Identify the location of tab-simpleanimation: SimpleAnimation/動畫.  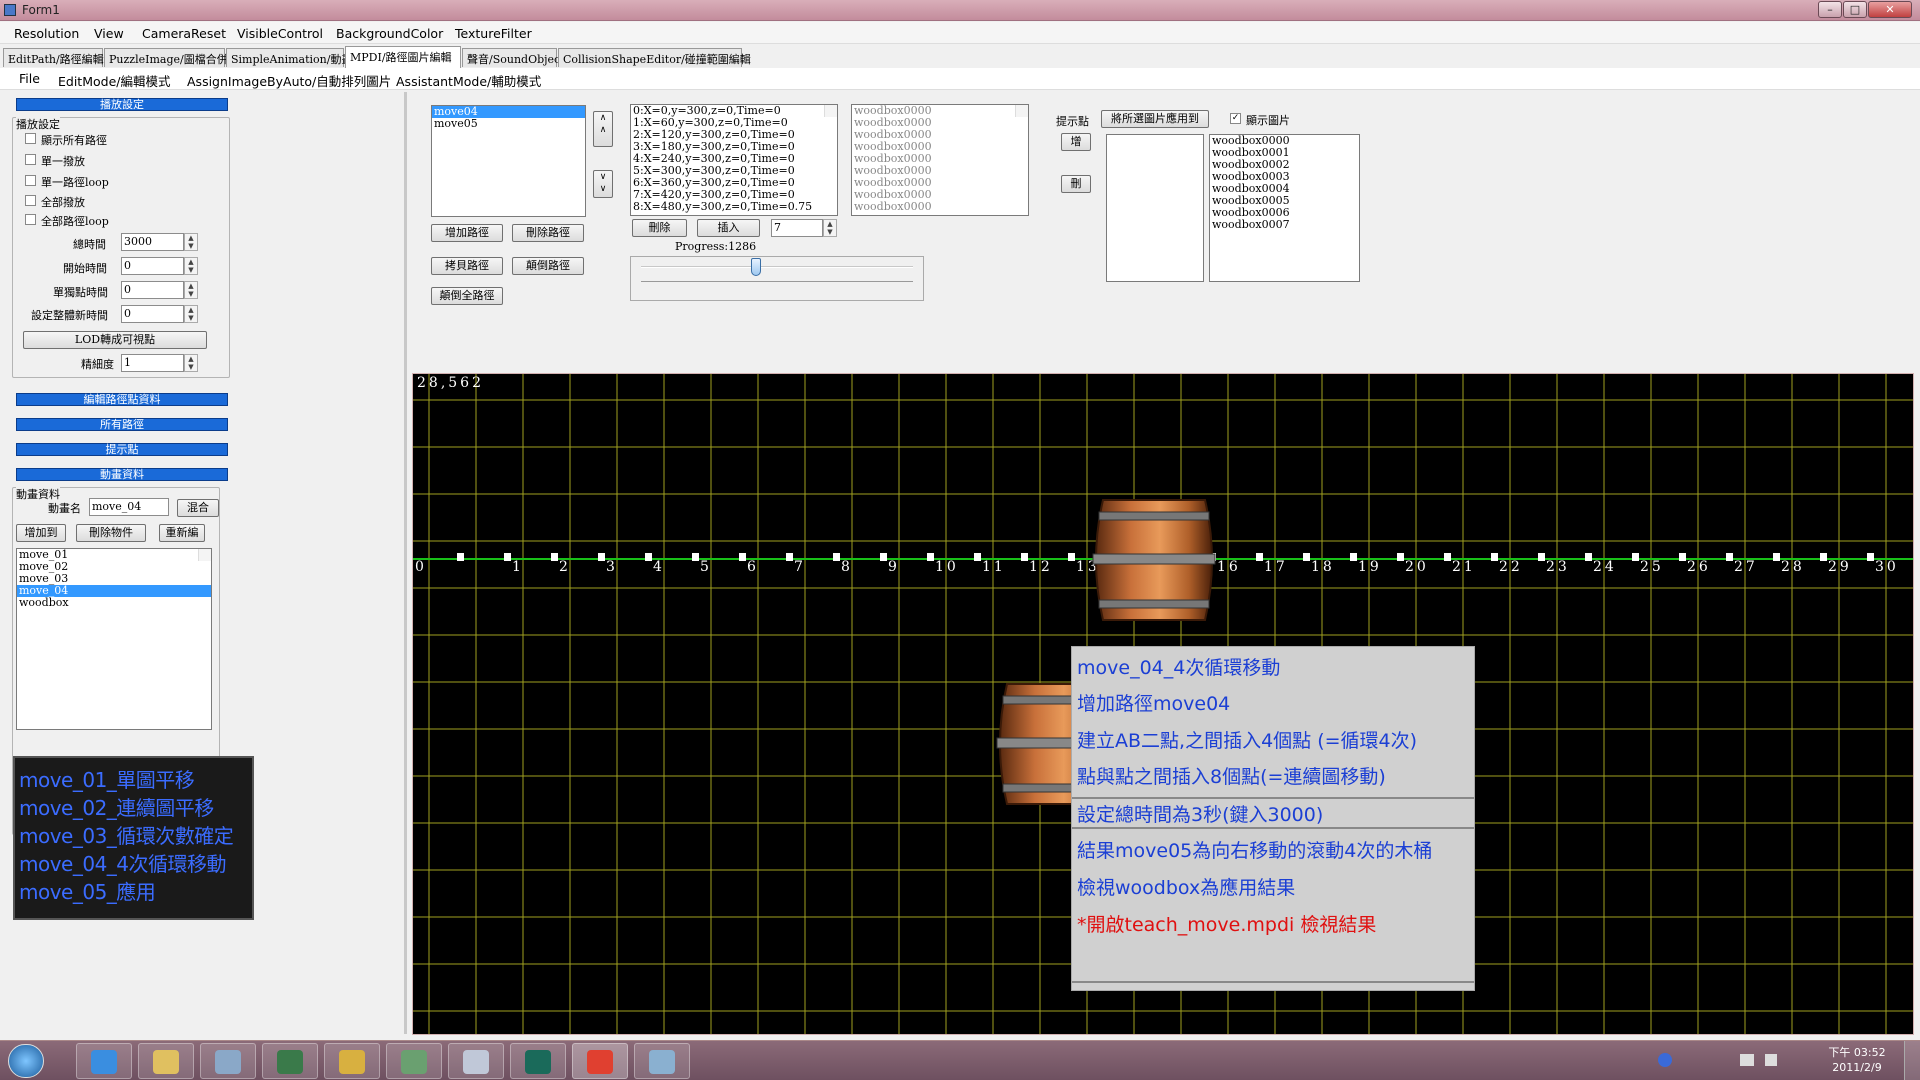
(289, 57).